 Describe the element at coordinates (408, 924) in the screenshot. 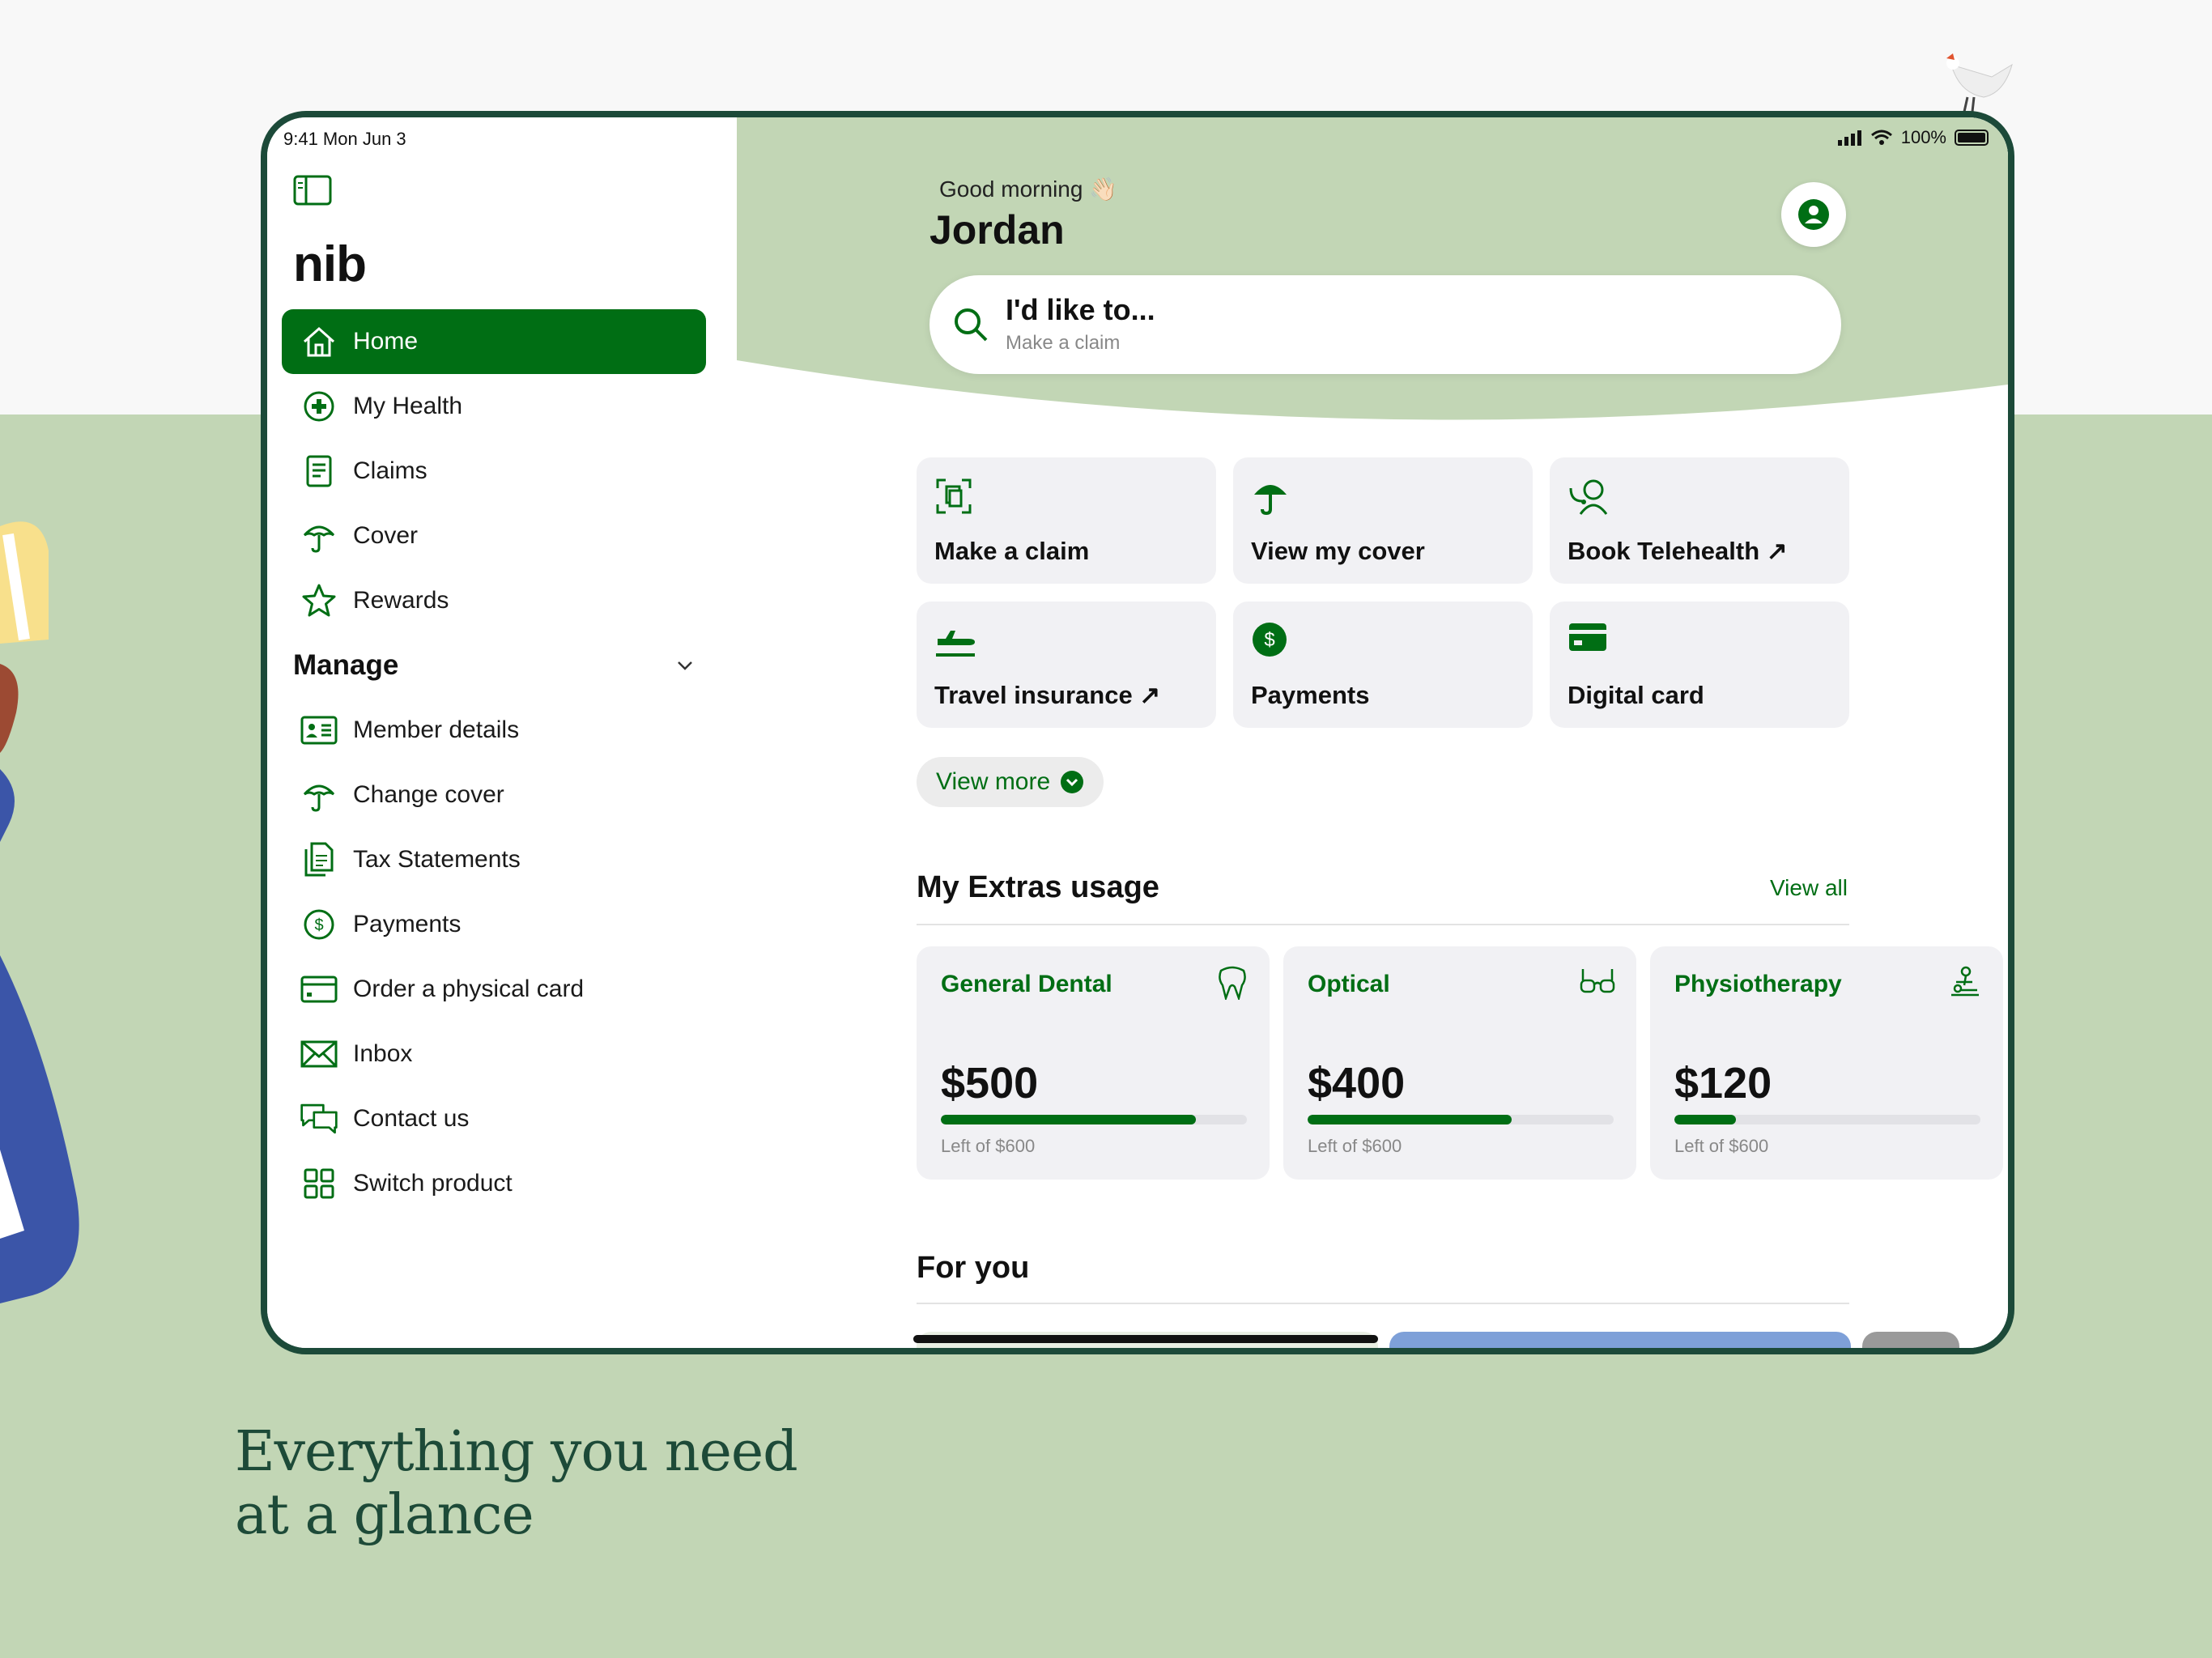

I see `sidebar-item-label: Payments` at that location.